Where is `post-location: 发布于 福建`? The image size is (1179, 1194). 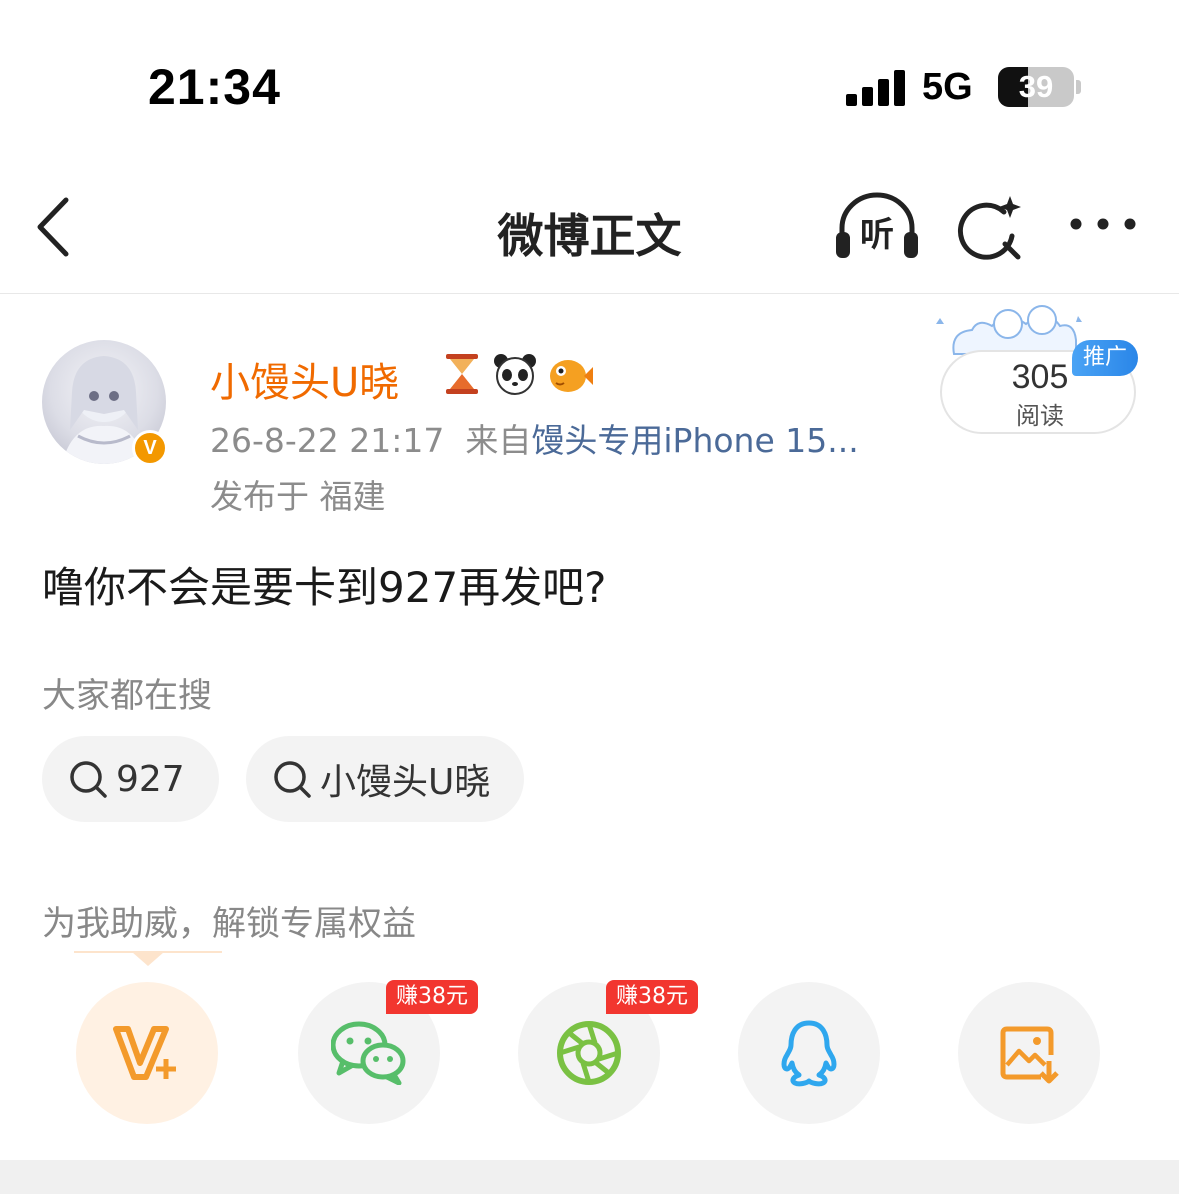
post-location: 发布于 福建 is located at coordinates (298, 496).